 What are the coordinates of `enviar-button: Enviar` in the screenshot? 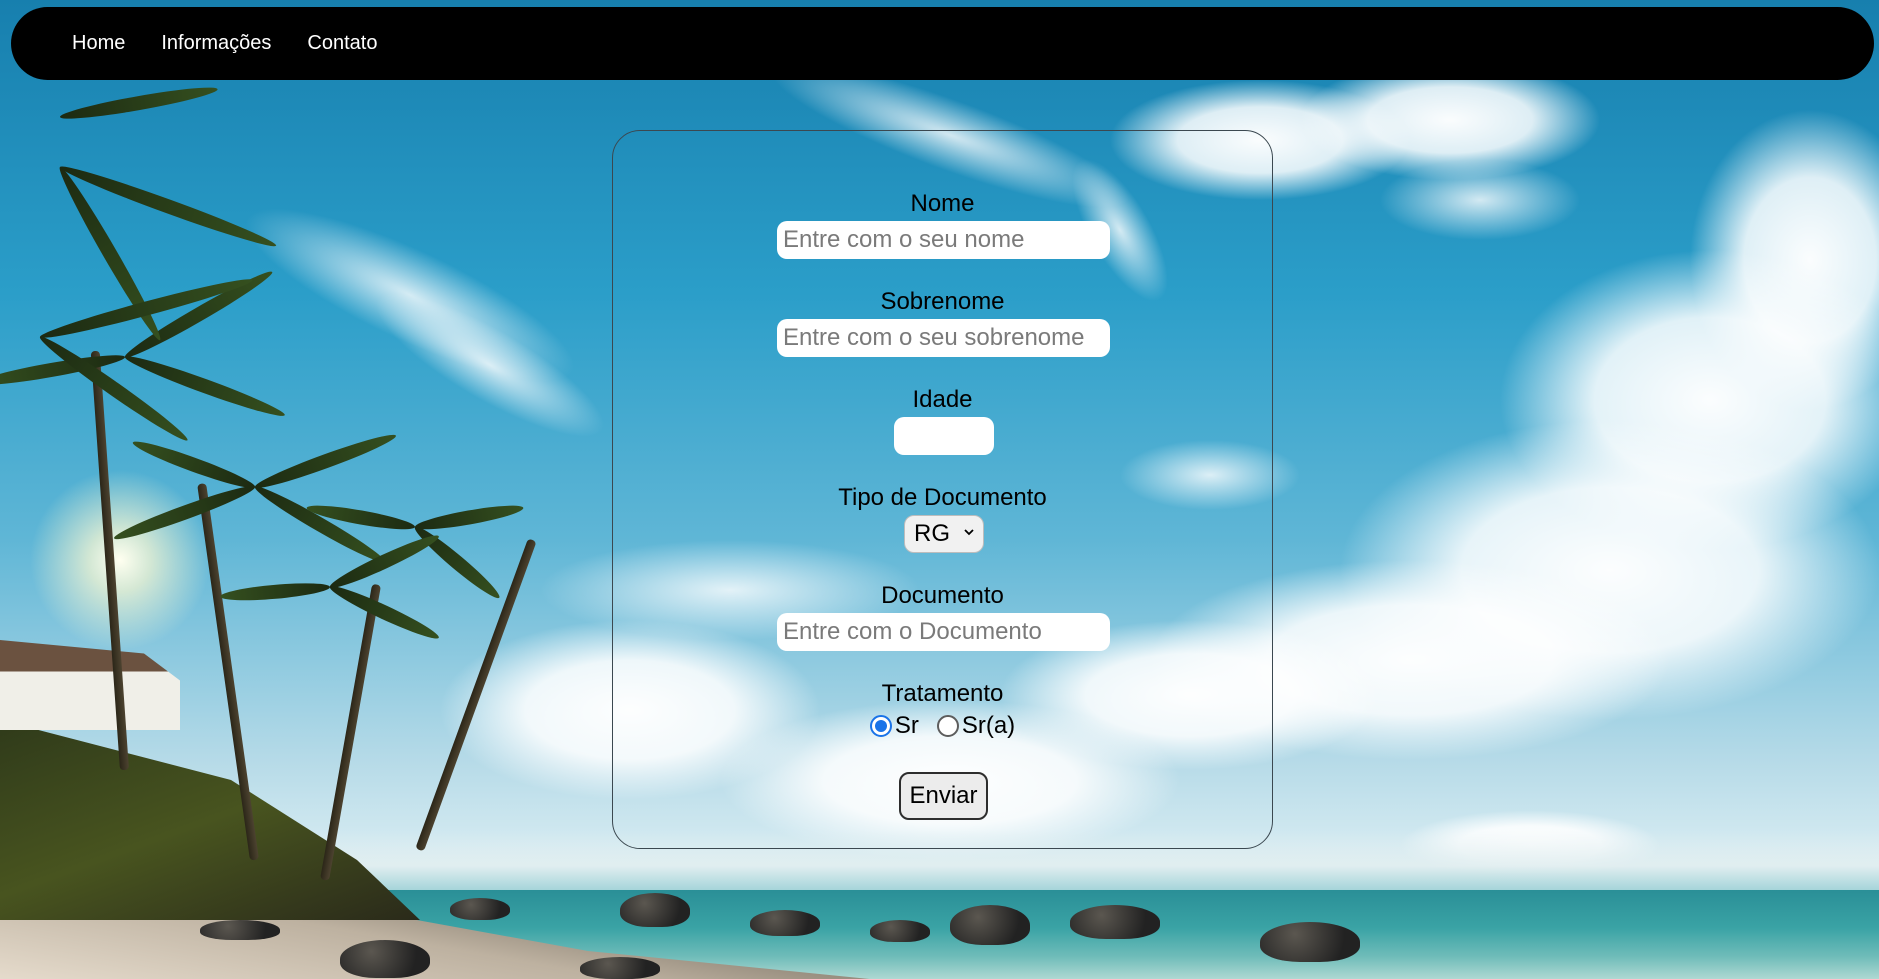 It's located at (943, 796).